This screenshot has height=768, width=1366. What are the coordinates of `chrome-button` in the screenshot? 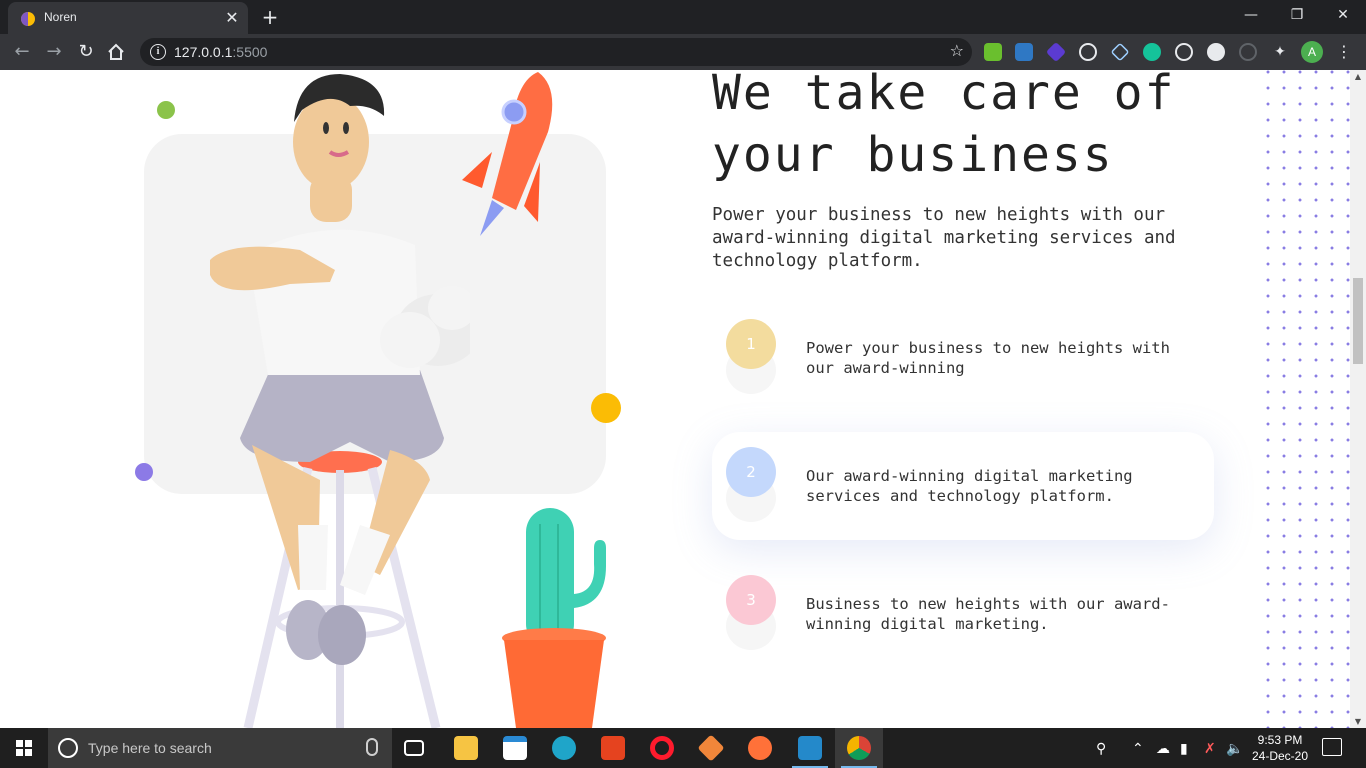 It's located at (859, 748).